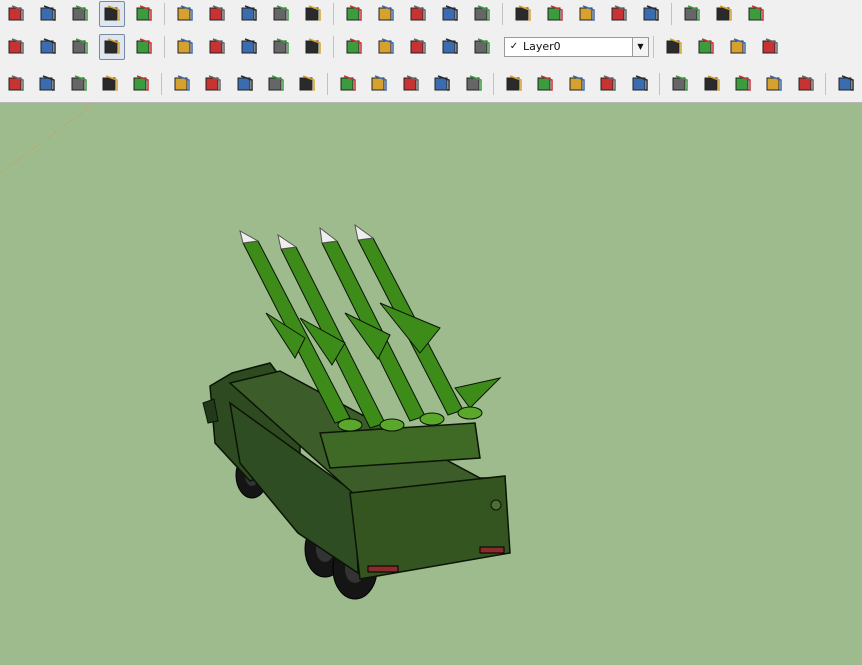  What do you see at coordinates (450, 14) in the screenshot?
I see `compass-icon` at bounding box center [450, 14].